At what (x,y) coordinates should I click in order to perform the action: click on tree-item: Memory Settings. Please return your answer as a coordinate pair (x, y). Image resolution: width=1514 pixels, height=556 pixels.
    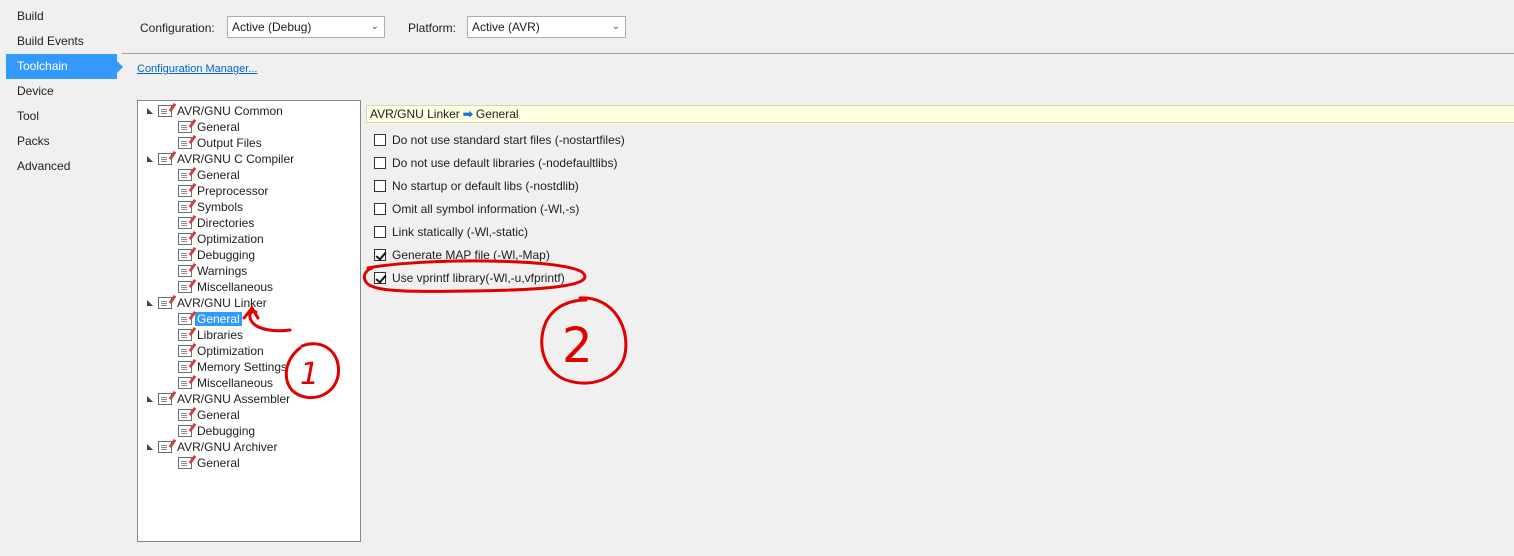
    Looking at the image, I should click on (233, 367).